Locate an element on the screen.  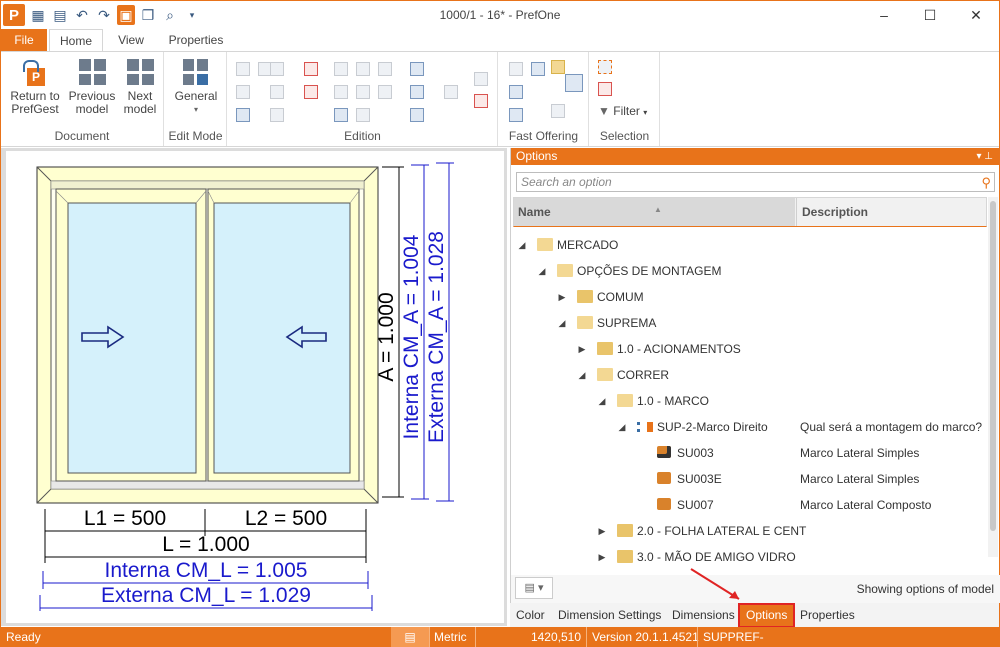
tab-file: File is located at coordinates (24, 40).